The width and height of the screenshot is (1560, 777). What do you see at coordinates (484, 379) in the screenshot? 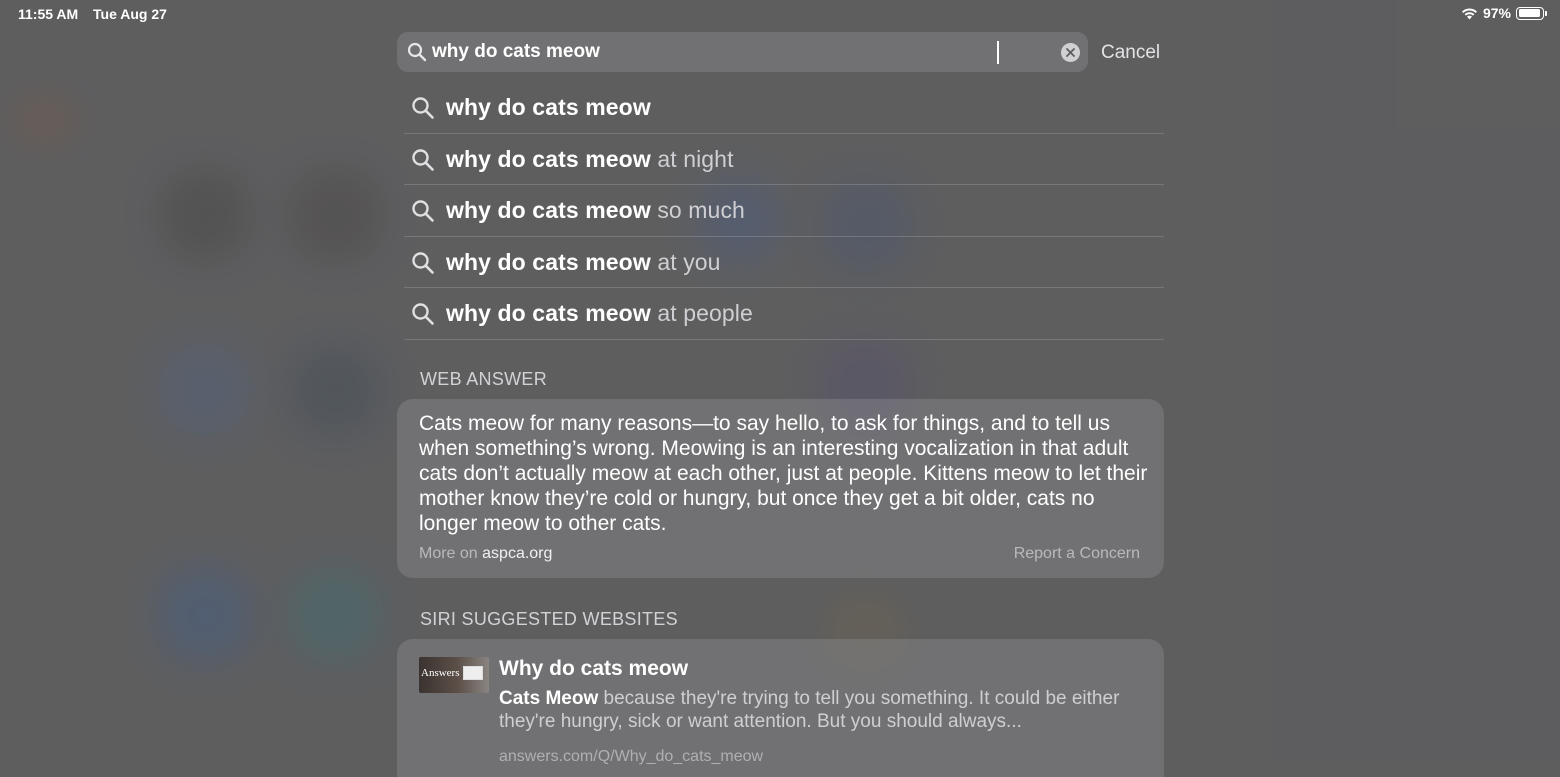
I see `web-answer-heading: WEB ANSWER` at bounding box center [484, 379].